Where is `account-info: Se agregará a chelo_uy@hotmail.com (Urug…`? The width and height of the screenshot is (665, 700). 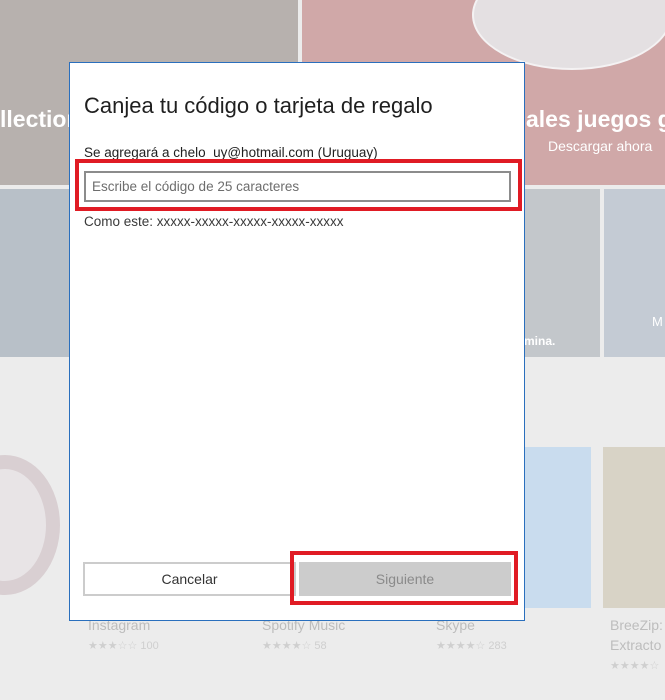
account-info: Se agregará a chelo_uy@hotmail.com (Urug… is located at coordinates (231, 152).